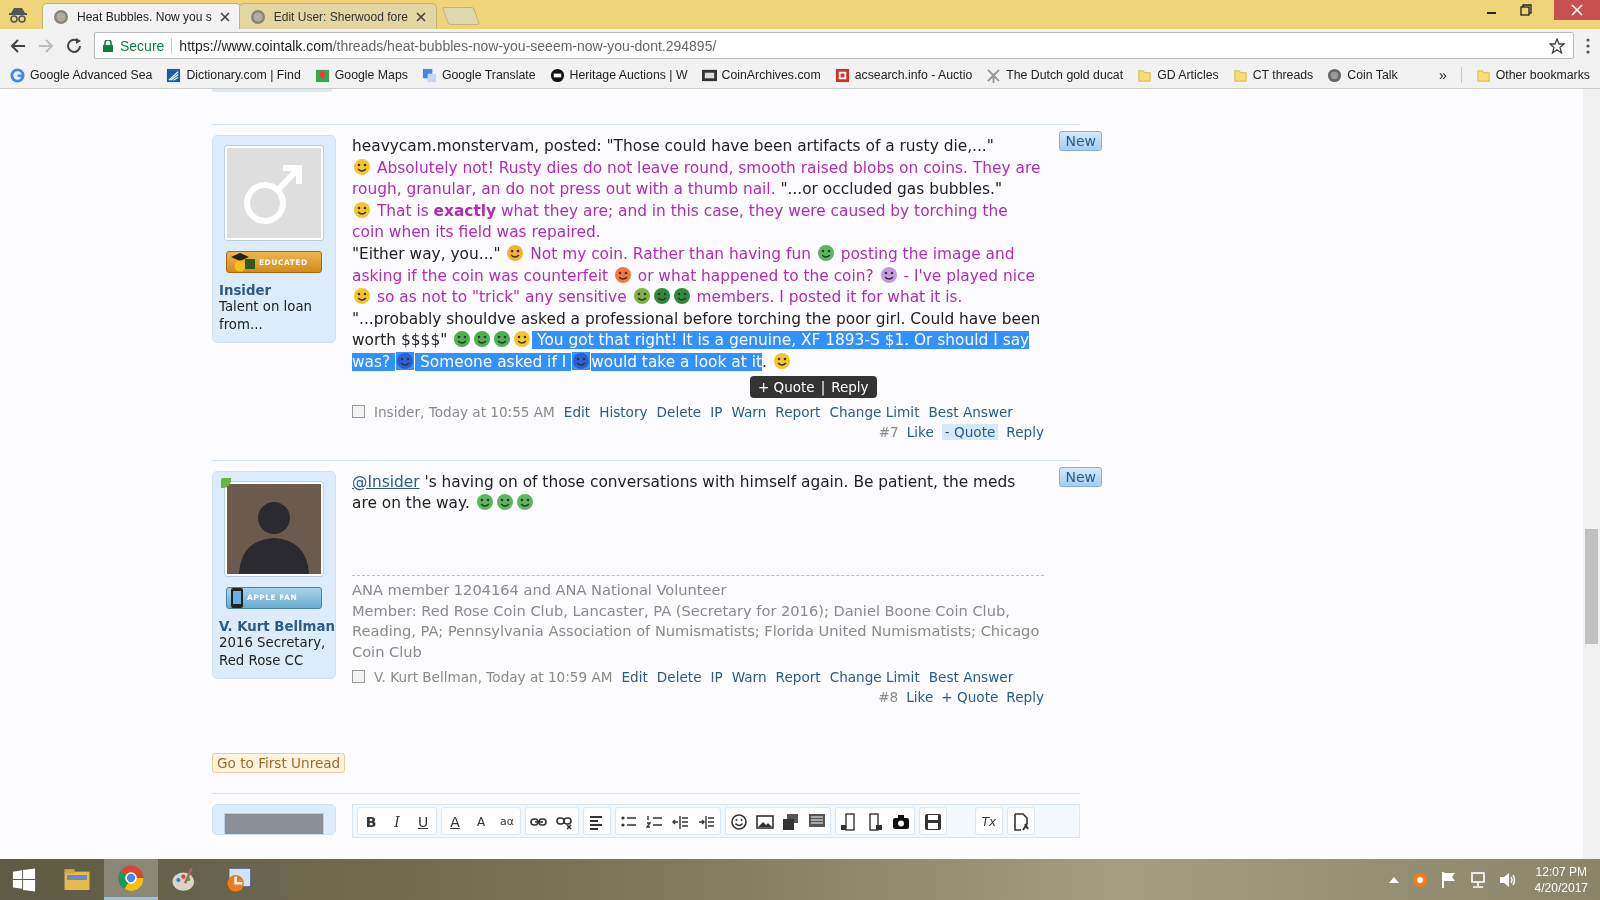 The image size is (1600, 900). Describe the element at coordinates (842, 75) in the screenshot. I see `target-icon` at that location.